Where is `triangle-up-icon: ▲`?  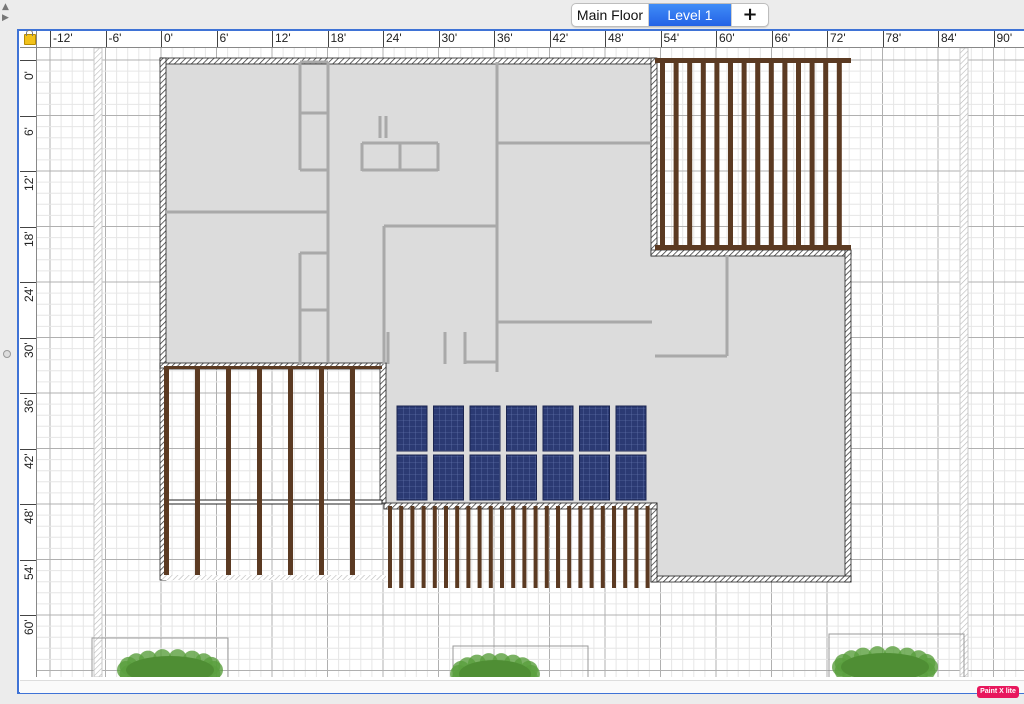
triangle-up-icon: ▲ is located at coordinates (7, 7).